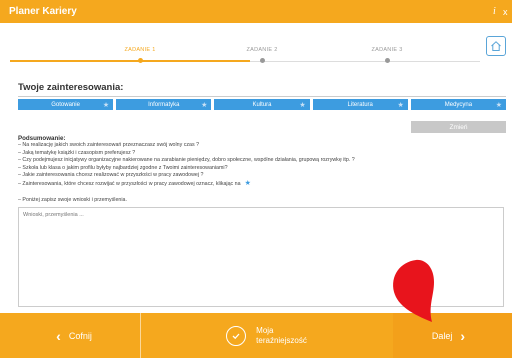  Describe the element at coordinates (413, 290) in the screenshot. I see `pointer-marker-icon` at that location.